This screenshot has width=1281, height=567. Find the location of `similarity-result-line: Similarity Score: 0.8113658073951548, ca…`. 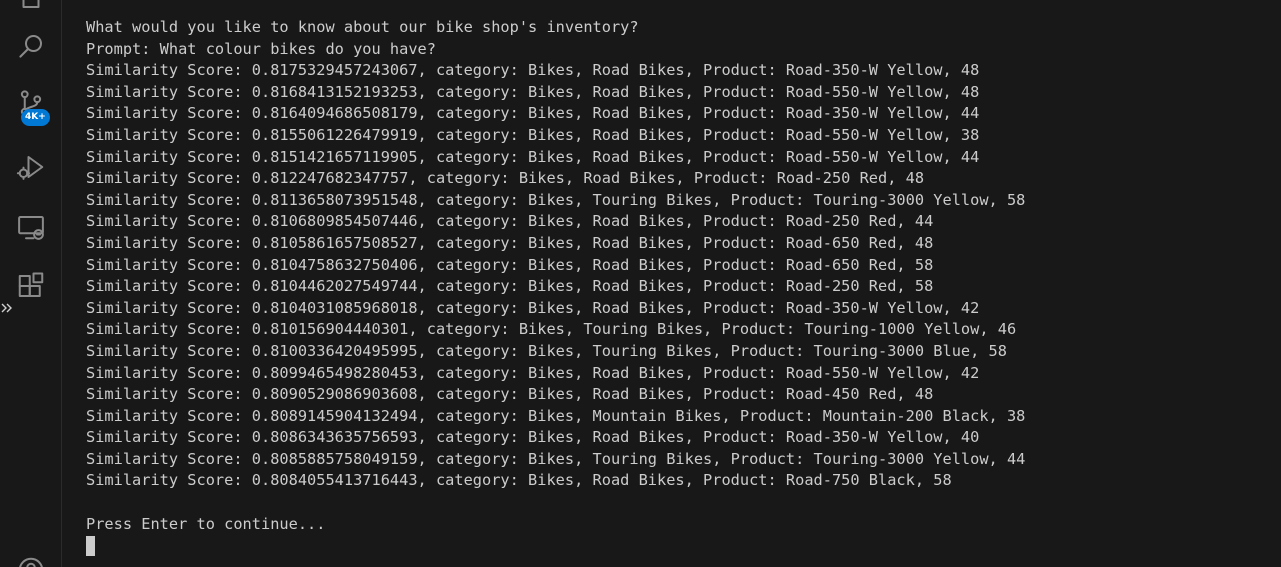

similarity-result-line: Similarity Score: 0.8113658073951548, ca… is located at coordinates (556, 199).